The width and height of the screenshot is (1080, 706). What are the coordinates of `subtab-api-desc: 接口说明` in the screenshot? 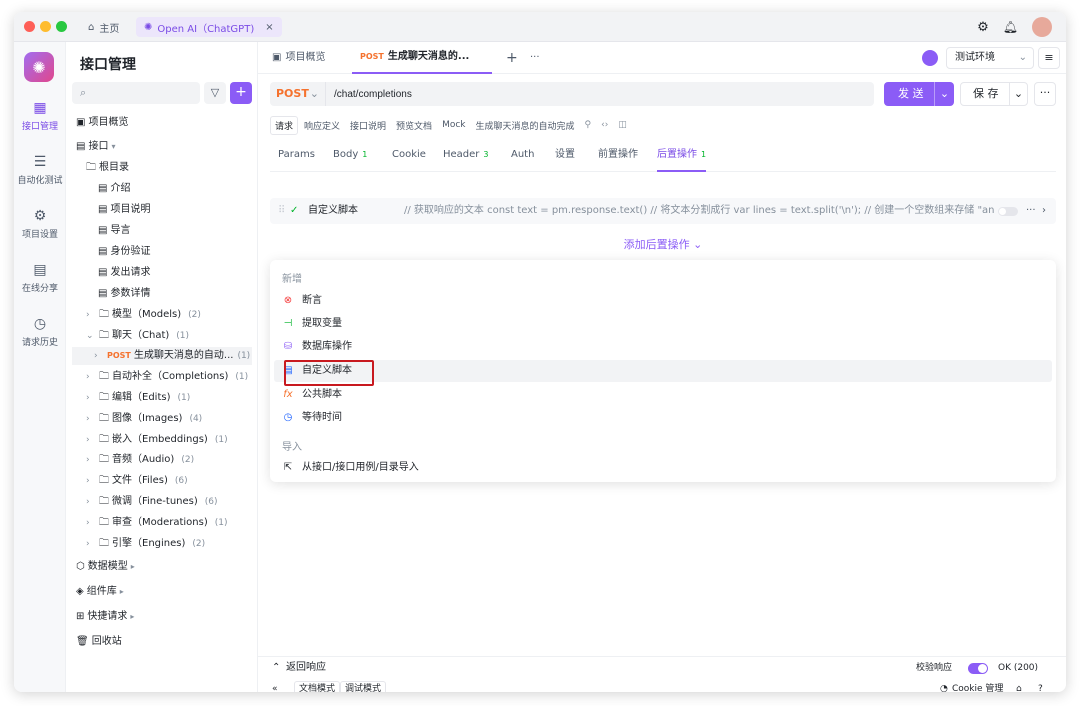 It's located at (368, 125).